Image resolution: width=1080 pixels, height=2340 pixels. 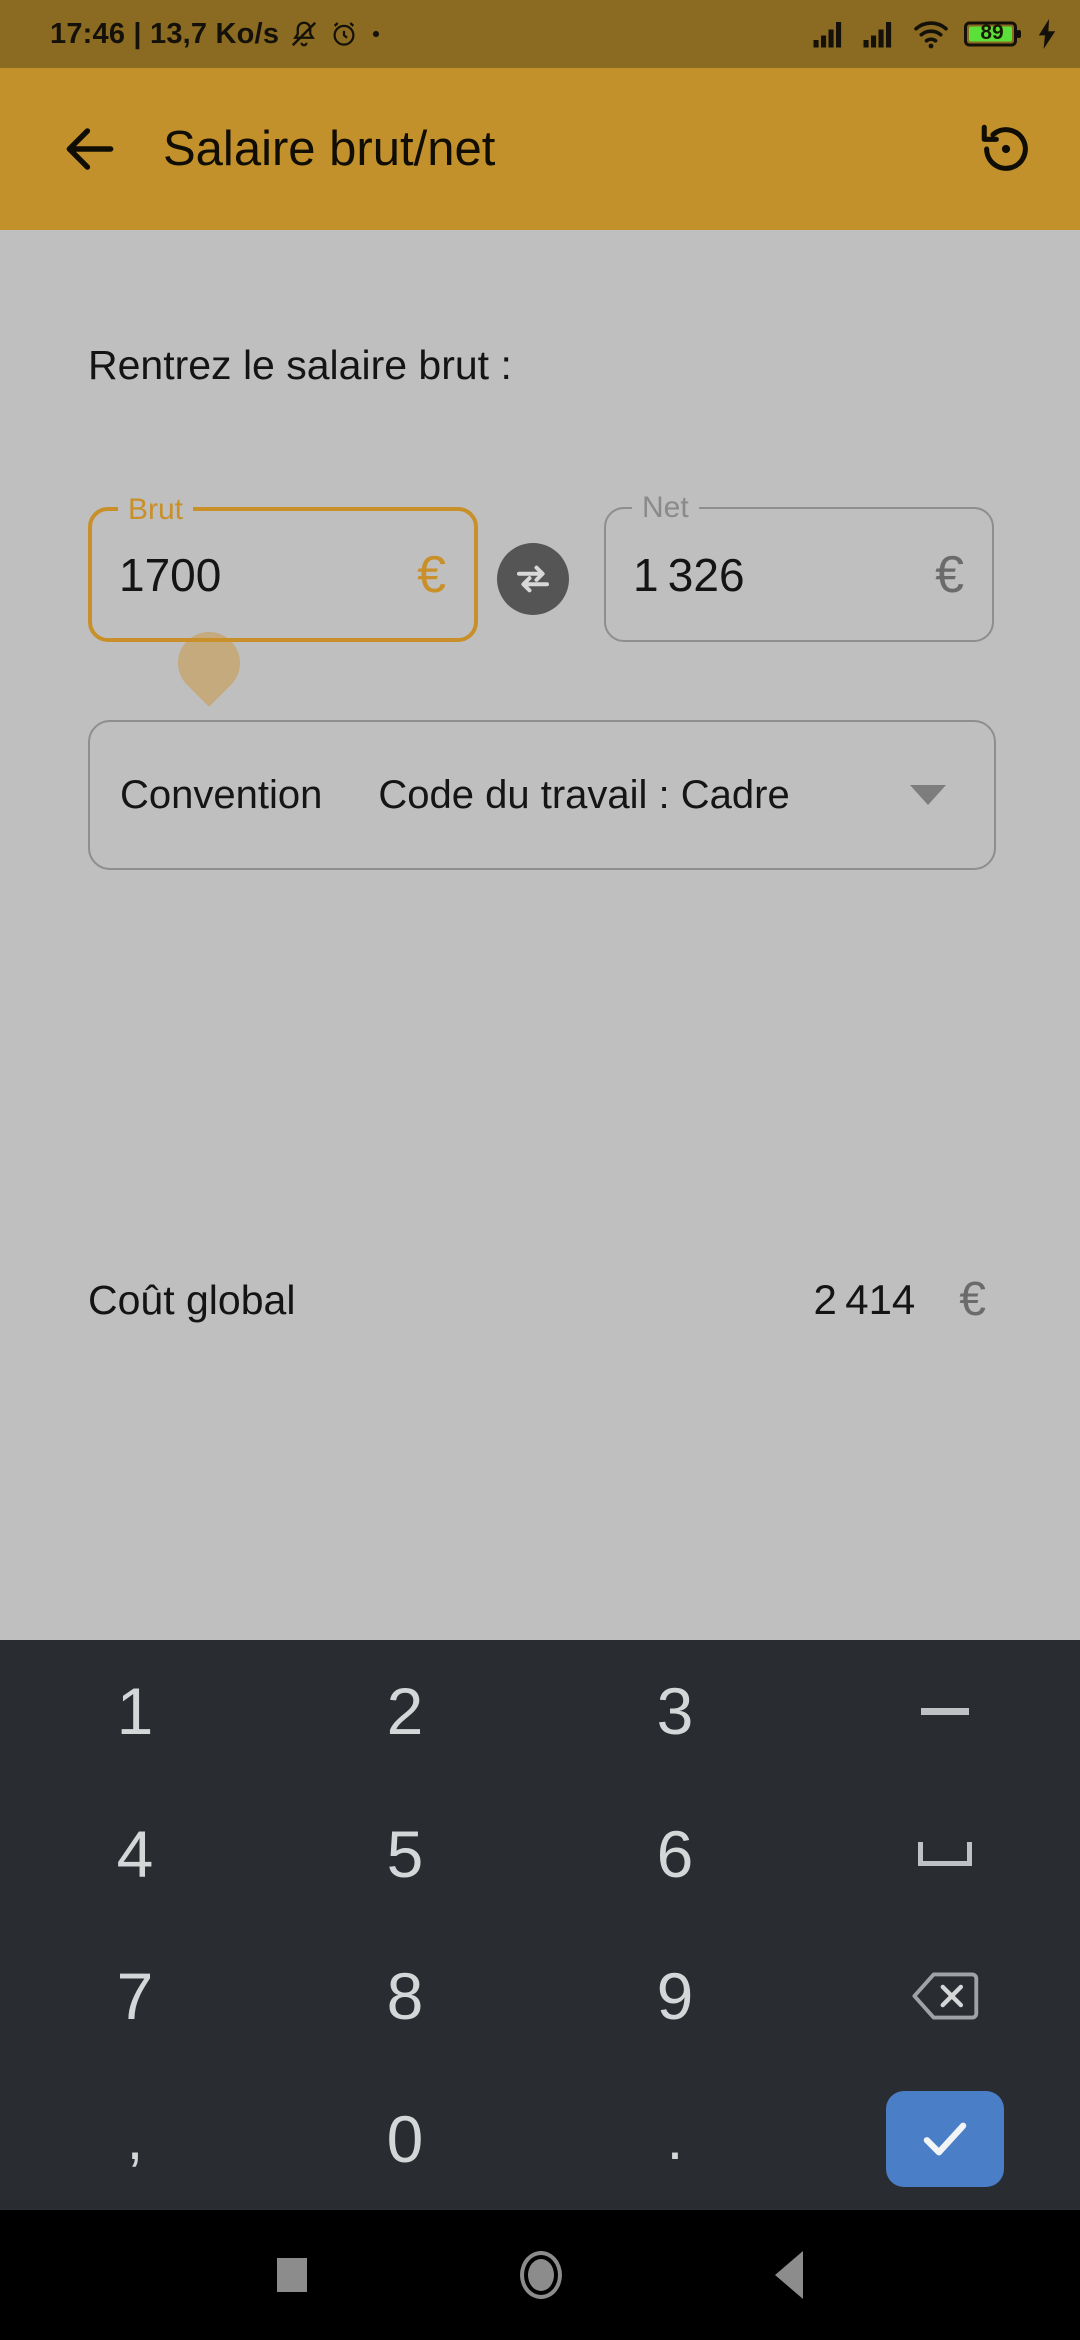 I want to click on brut-input-field: Brut 1700 €, so click(x=283, y=565).